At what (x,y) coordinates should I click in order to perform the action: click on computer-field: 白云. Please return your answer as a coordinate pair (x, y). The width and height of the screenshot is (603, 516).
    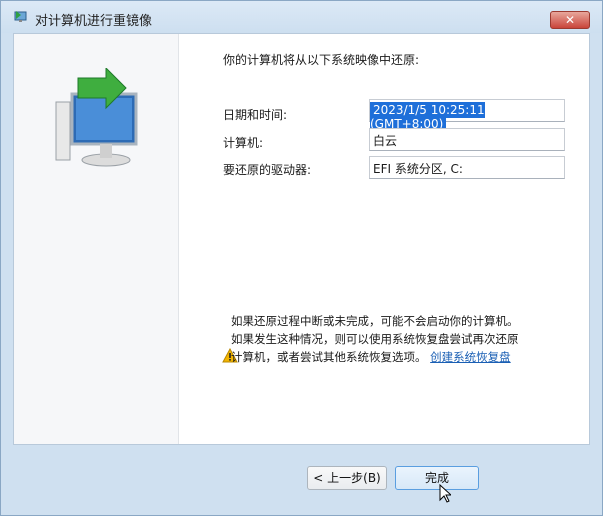
    Looking at the image, I should click on (467, 139).